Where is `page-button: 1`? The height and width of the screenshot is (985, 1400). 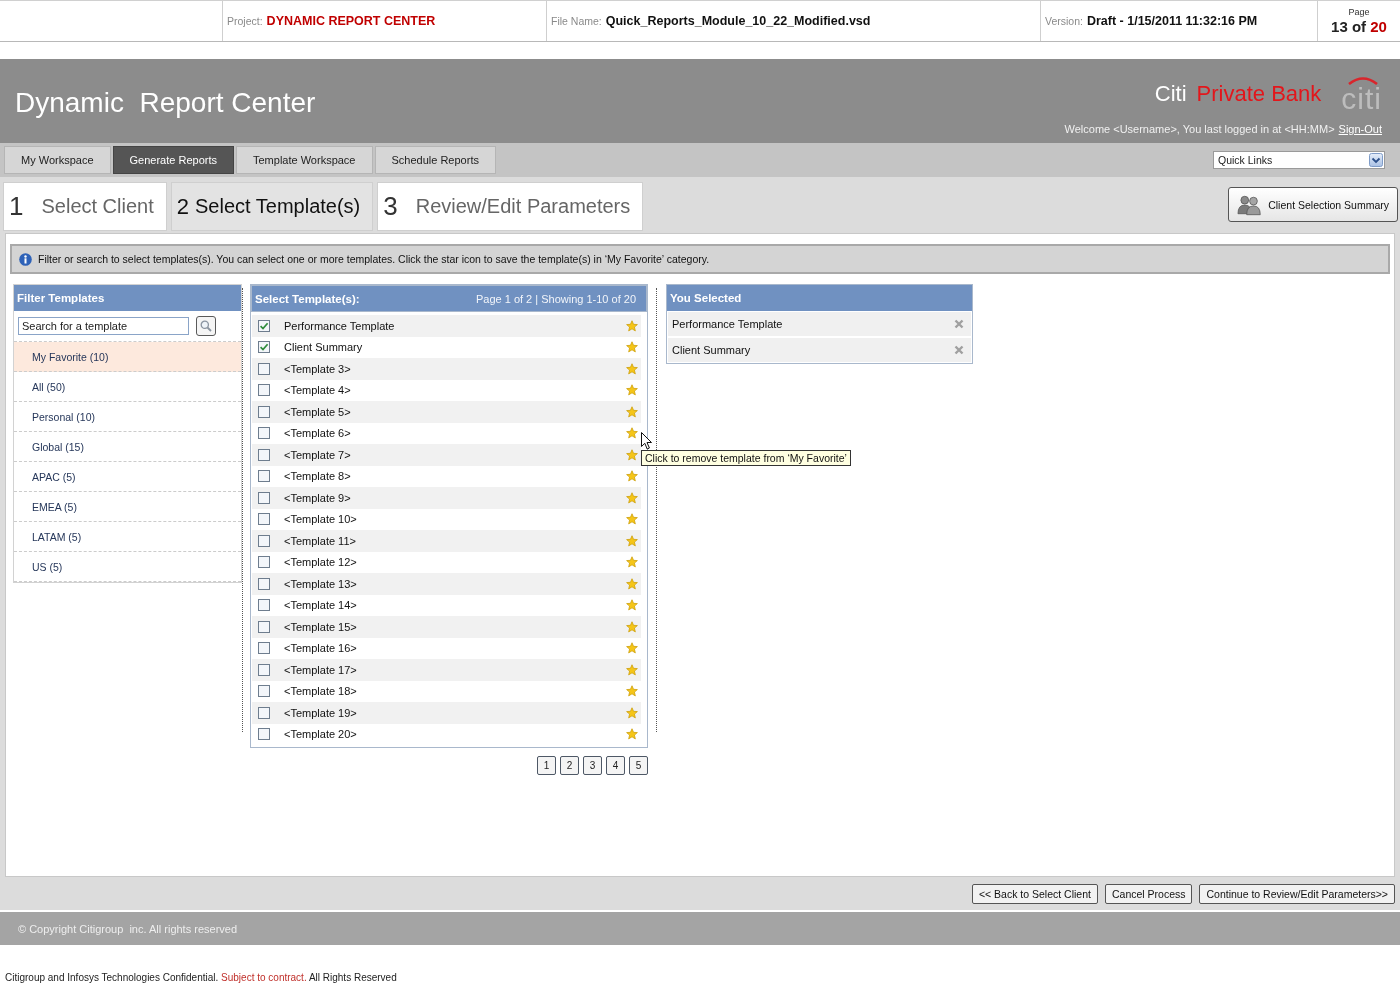 page-button: 1 is located at coordinates (546, 765).